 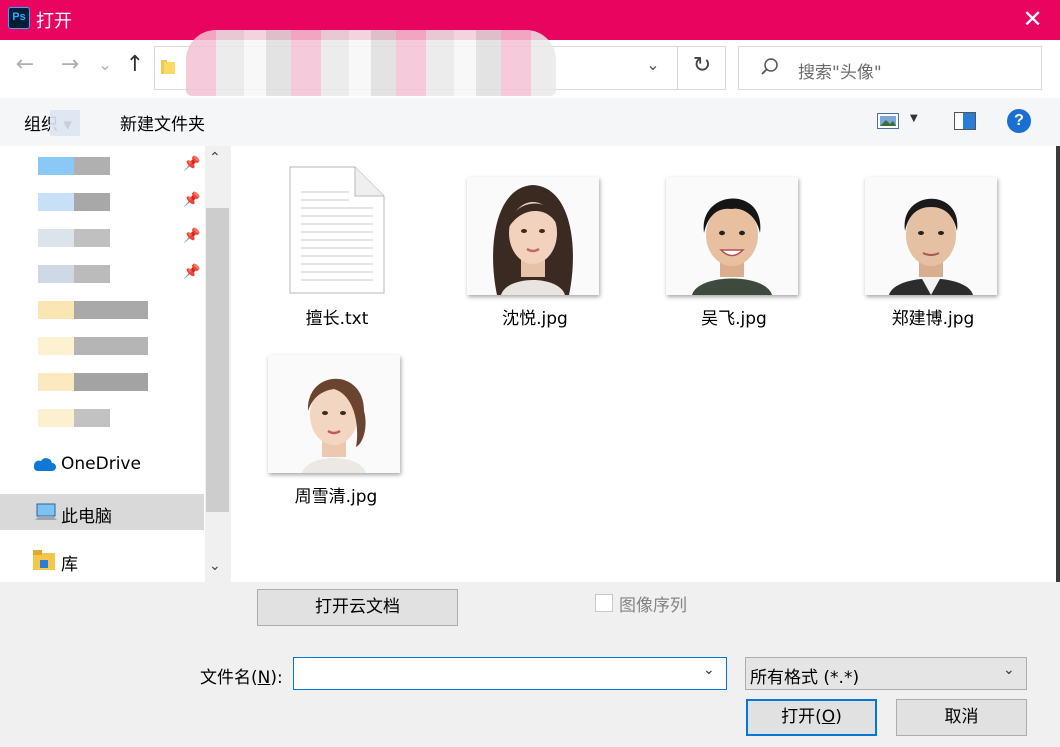 What do you see at coordinates (886, 673) in the screenshot?
I see `file-type-select: 所有格式 (*.*)` at bounding box center [886, 673].